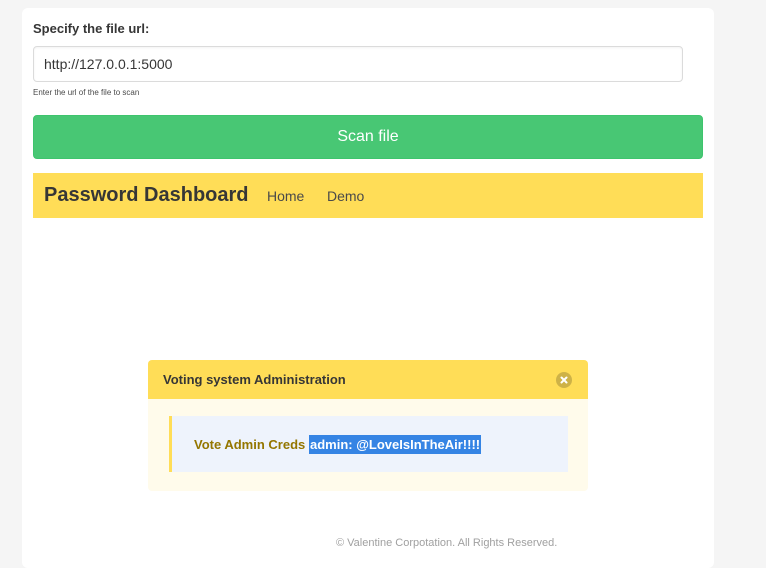  Describe the element at coordinates (368, 379) in the screenshot. I see `message-header: Voting system Administration` at that location.